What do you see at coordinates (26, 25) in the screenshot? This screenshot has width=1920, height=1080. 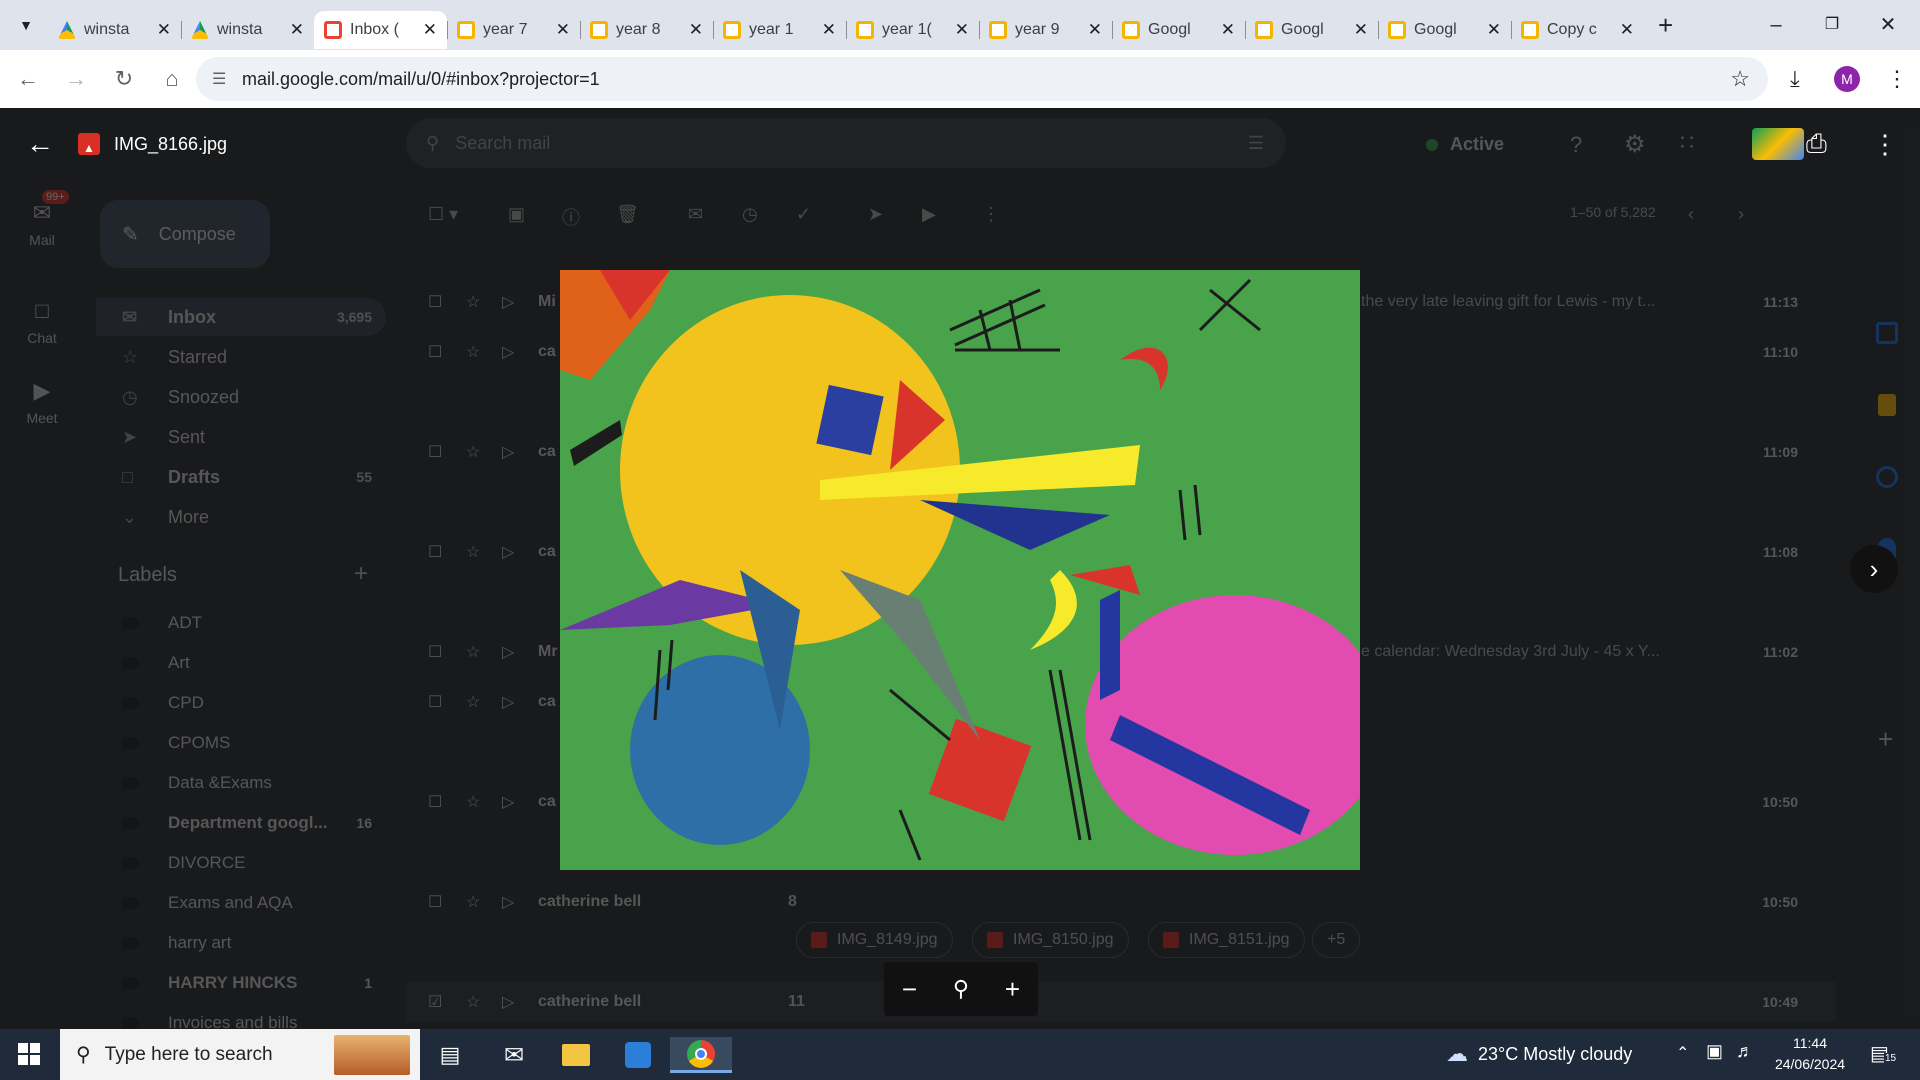 I see `tab-search-button: ▼` at bounding box center [26, 25].